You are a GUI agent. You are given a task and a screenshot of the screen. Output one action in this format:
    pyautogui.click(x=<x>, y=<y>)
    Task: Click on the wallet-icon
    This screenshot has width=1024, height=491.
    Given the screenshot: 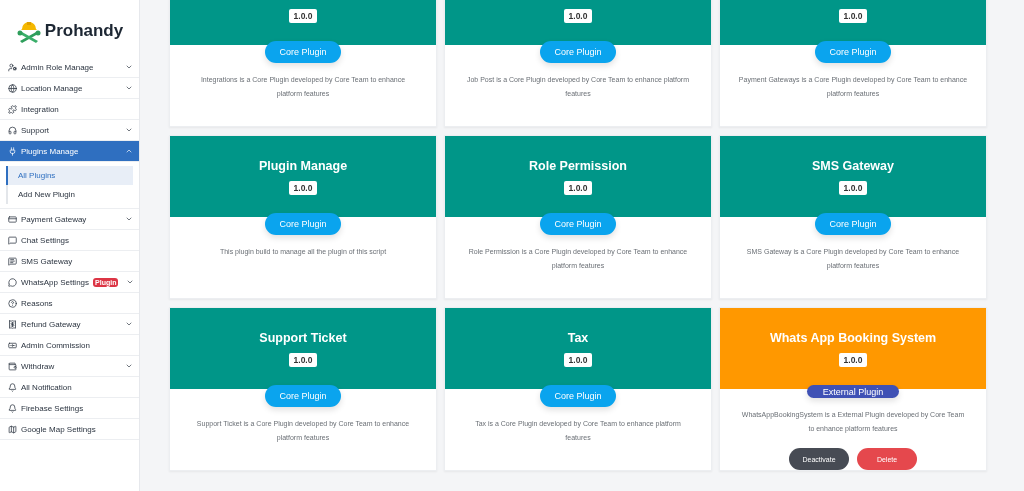 What is the action you would take?
    pyautogui.click(x=12, y=366)
    